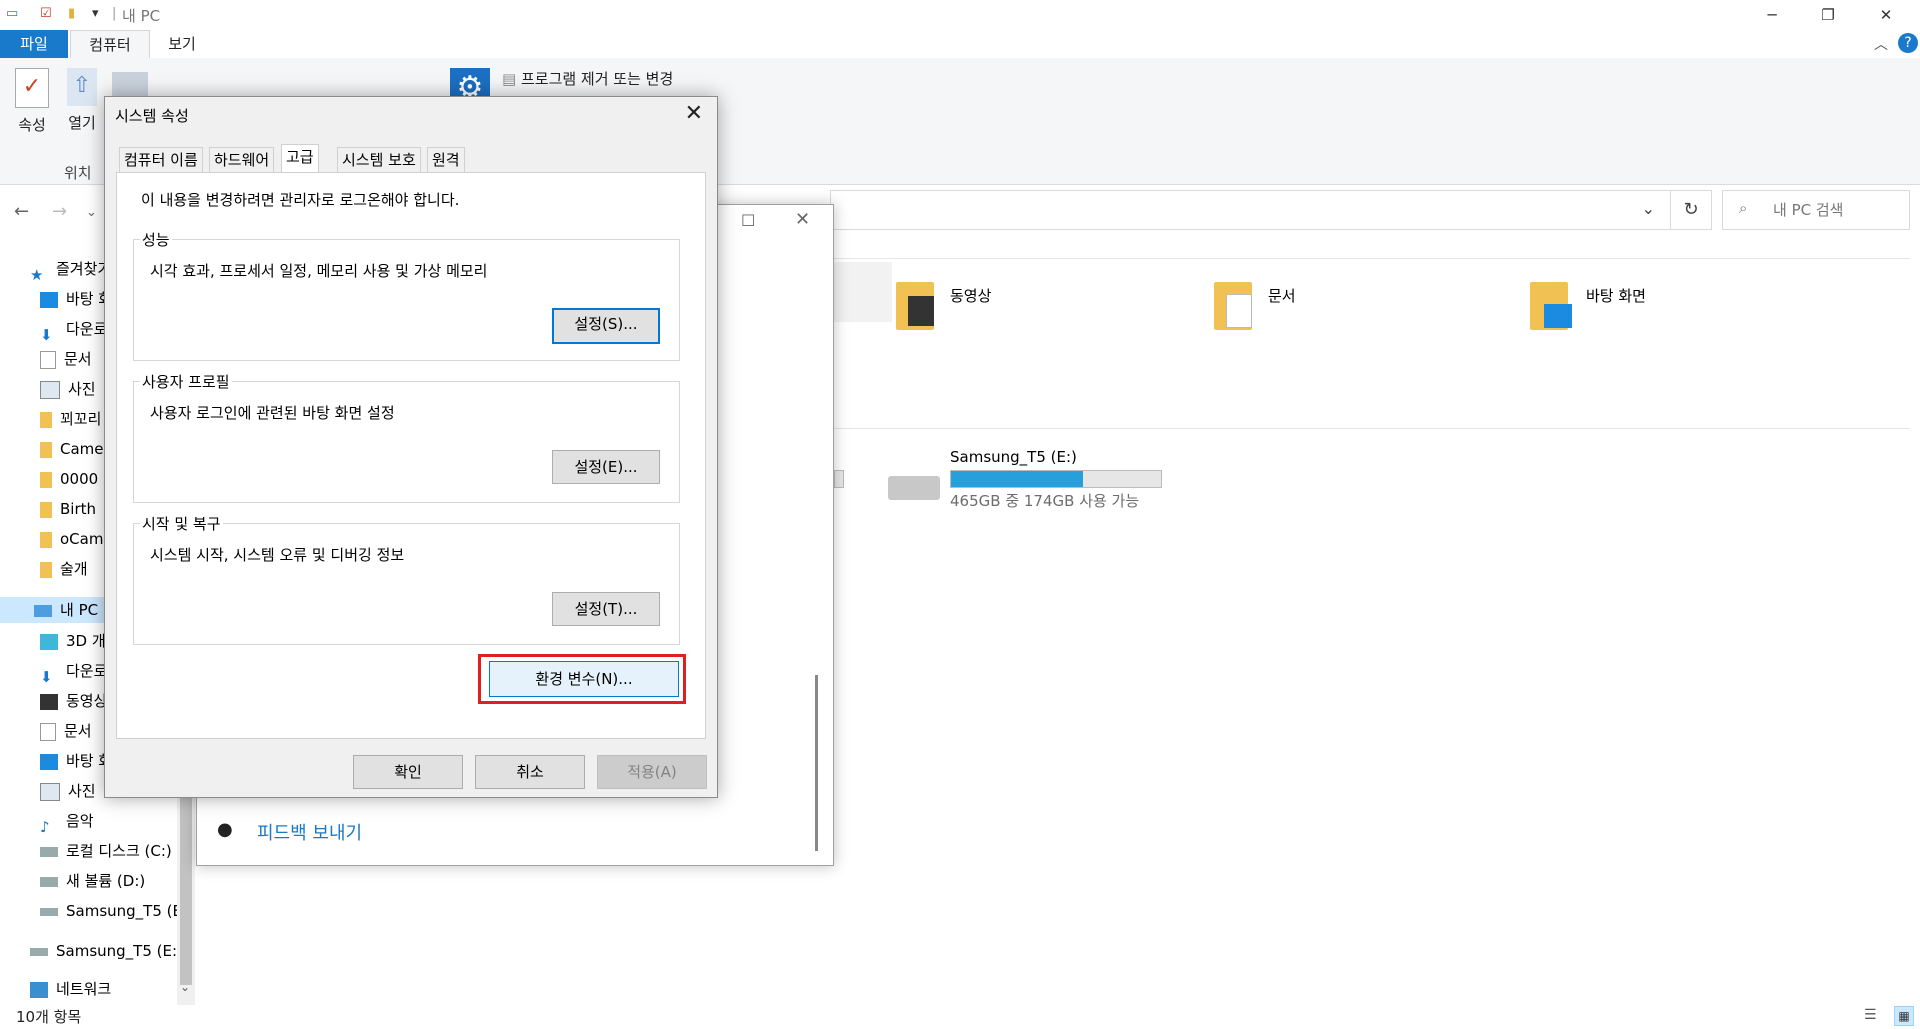  I want to click on download-icon: ⬇, so click(46, 676).